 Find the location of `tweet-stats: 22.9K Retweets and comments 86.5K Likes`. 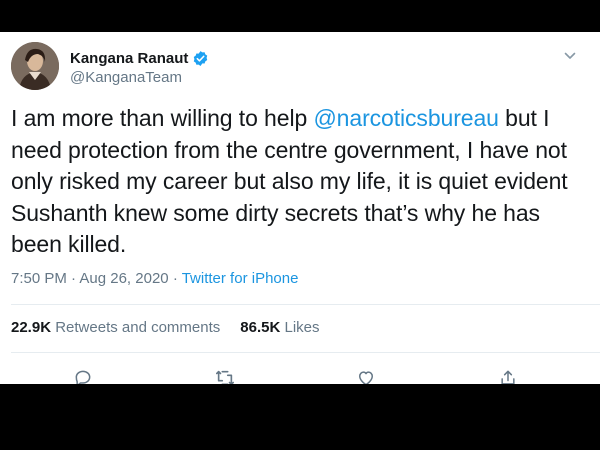

tweet-stats: 22.9K Retweets and comments 86.5K Likes is located at coordinates (165, 327).